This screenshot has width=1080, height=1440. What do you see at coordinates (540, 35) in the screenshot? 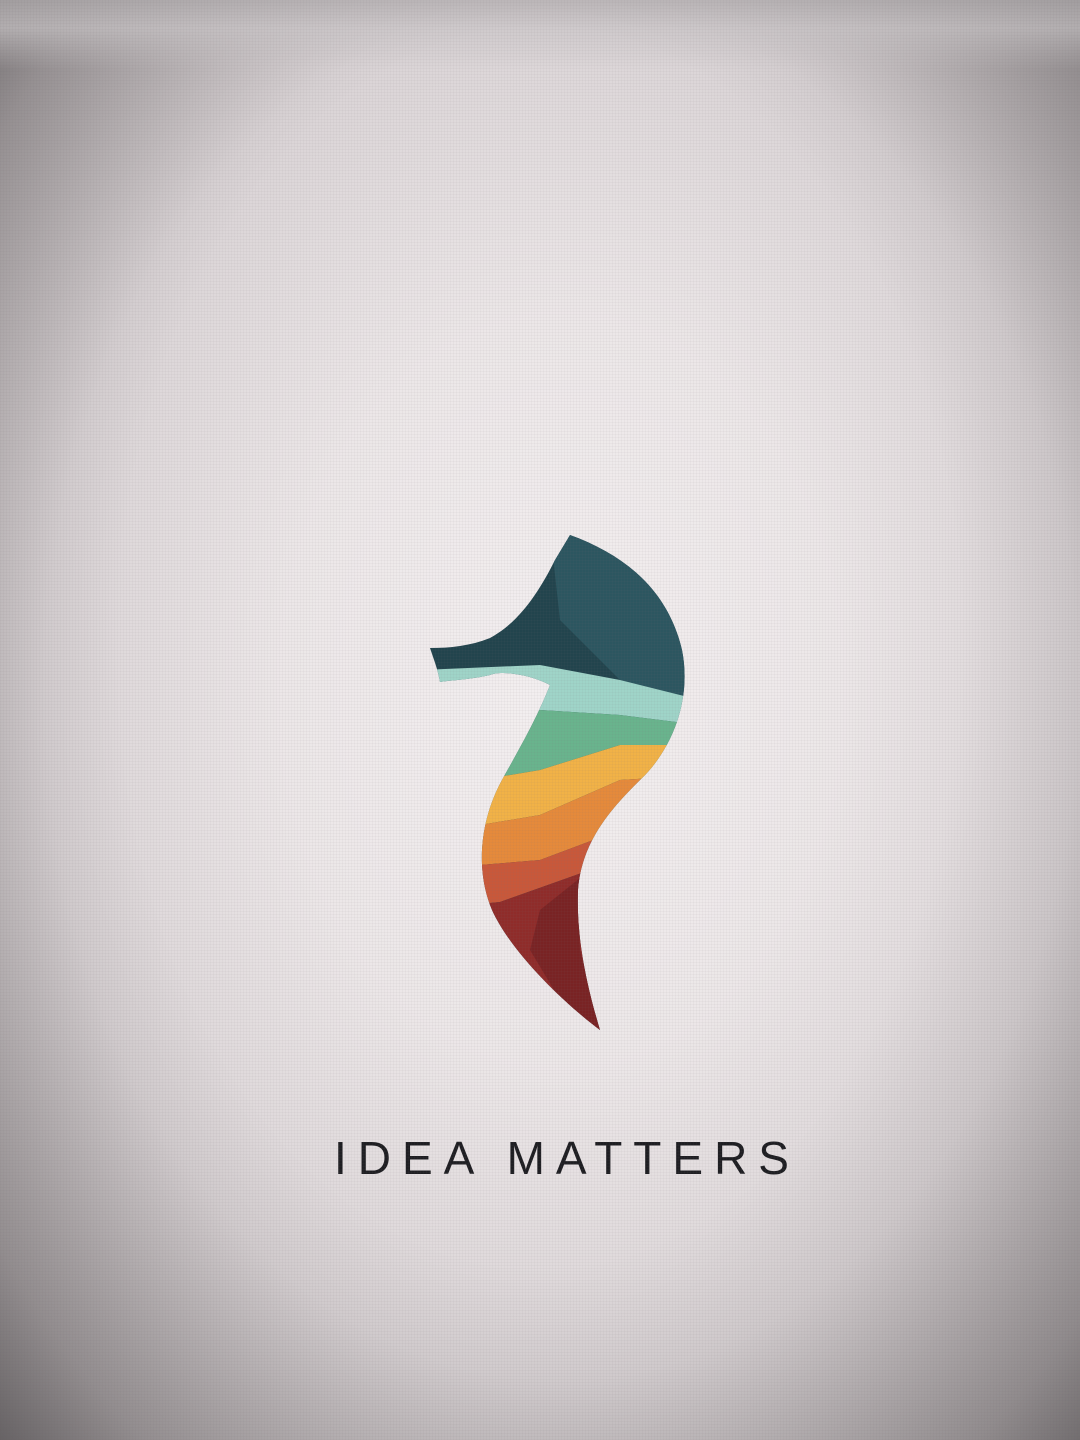
I see `monitor-top-bezel` at bounding box center [540, 35].